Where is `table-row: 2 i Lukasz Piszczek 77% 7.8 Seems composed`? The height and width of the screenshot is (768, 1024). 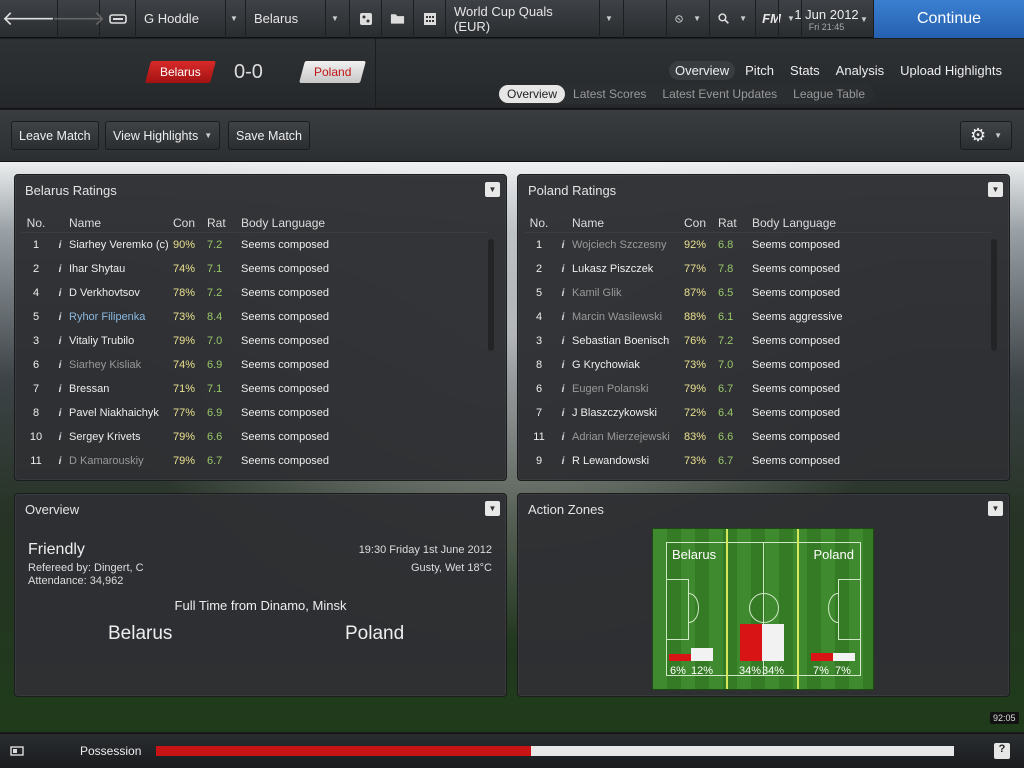 table-row: 2 i Lukasz Piszczek 77% 7.8 Seems composed is located at coordinates (757, 269).